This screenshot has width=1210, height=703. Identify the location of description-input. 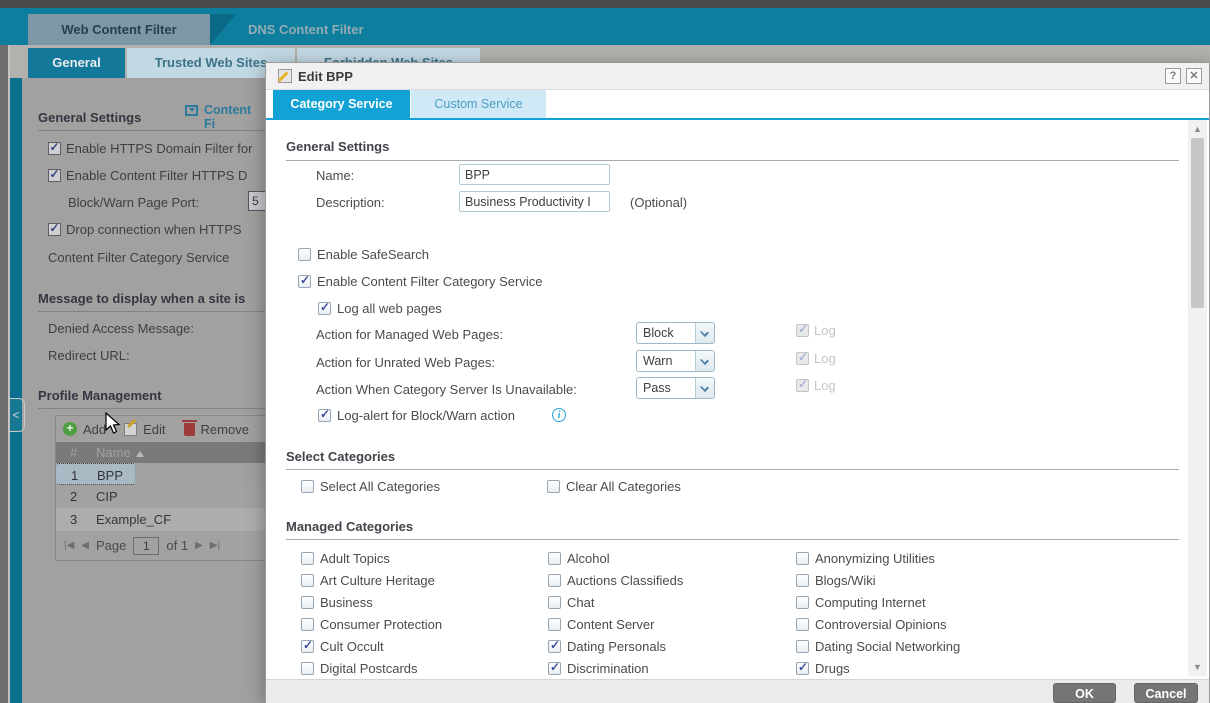
(534, 201).